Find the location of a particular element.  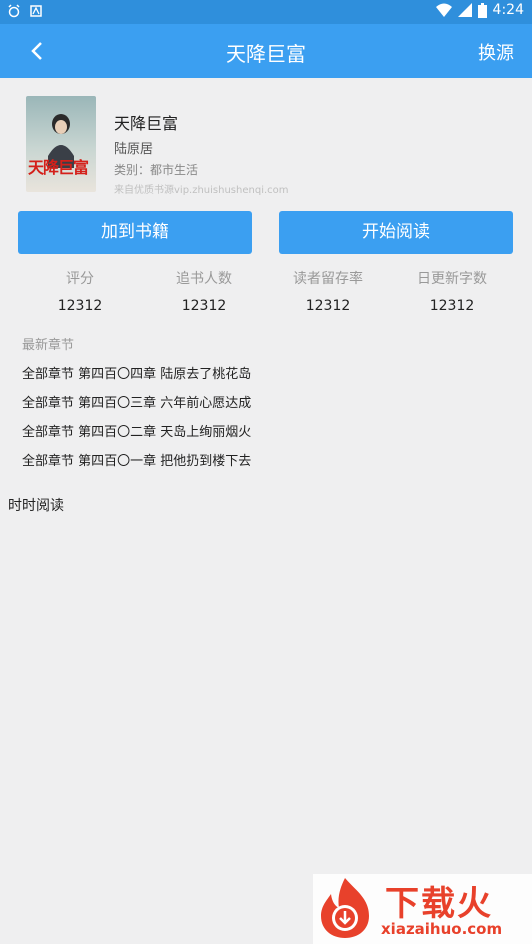

add-to-shelf-button: 加到书籍 is located at coordinates (135, 232).